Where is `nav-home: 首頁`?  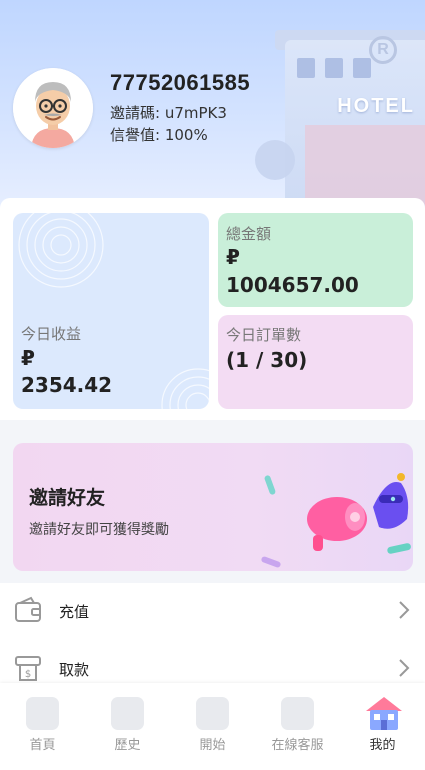 nav-home: 首頁 is located at coordinates (42, 726).